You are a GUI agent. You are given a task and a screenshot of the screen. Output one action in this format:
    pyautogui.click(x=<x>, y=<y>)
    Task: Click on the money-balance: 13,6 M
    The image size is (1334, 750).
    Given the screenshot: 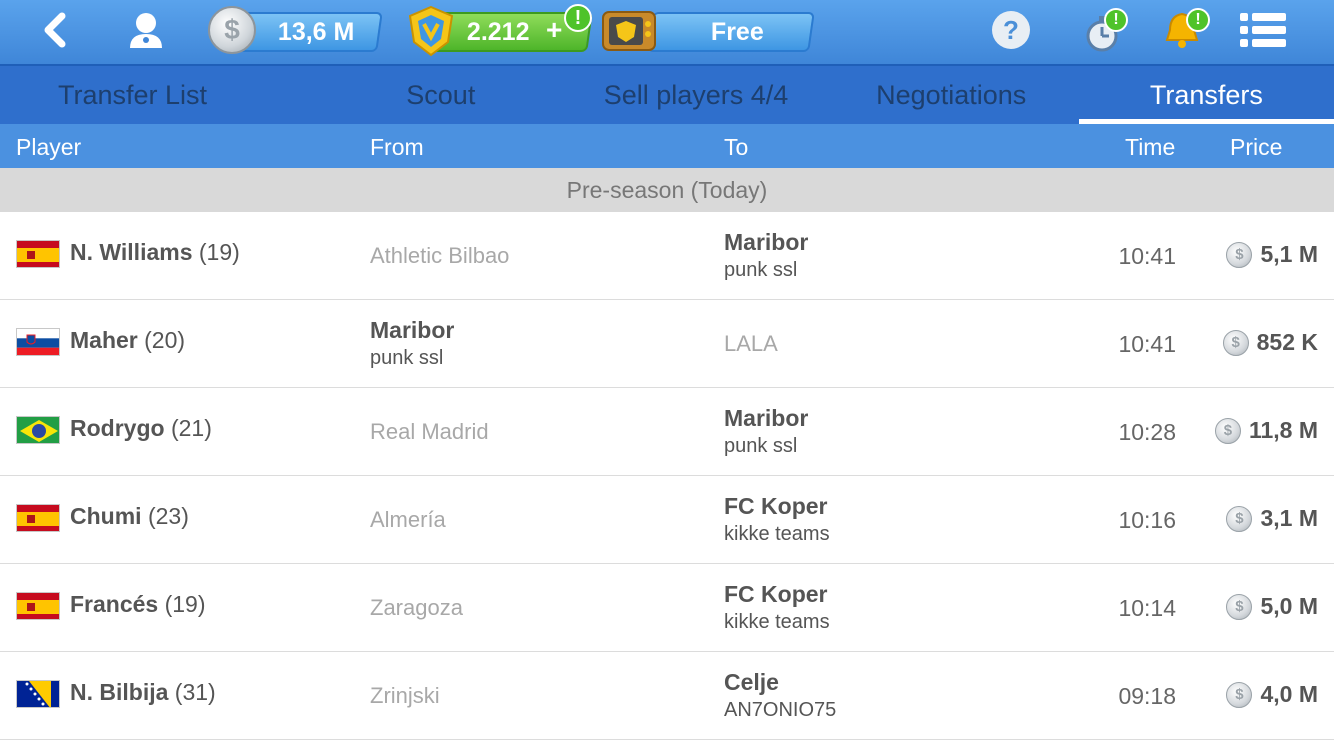 What is the action you would take?
    pyautogui.click(x=316, y=31)
    